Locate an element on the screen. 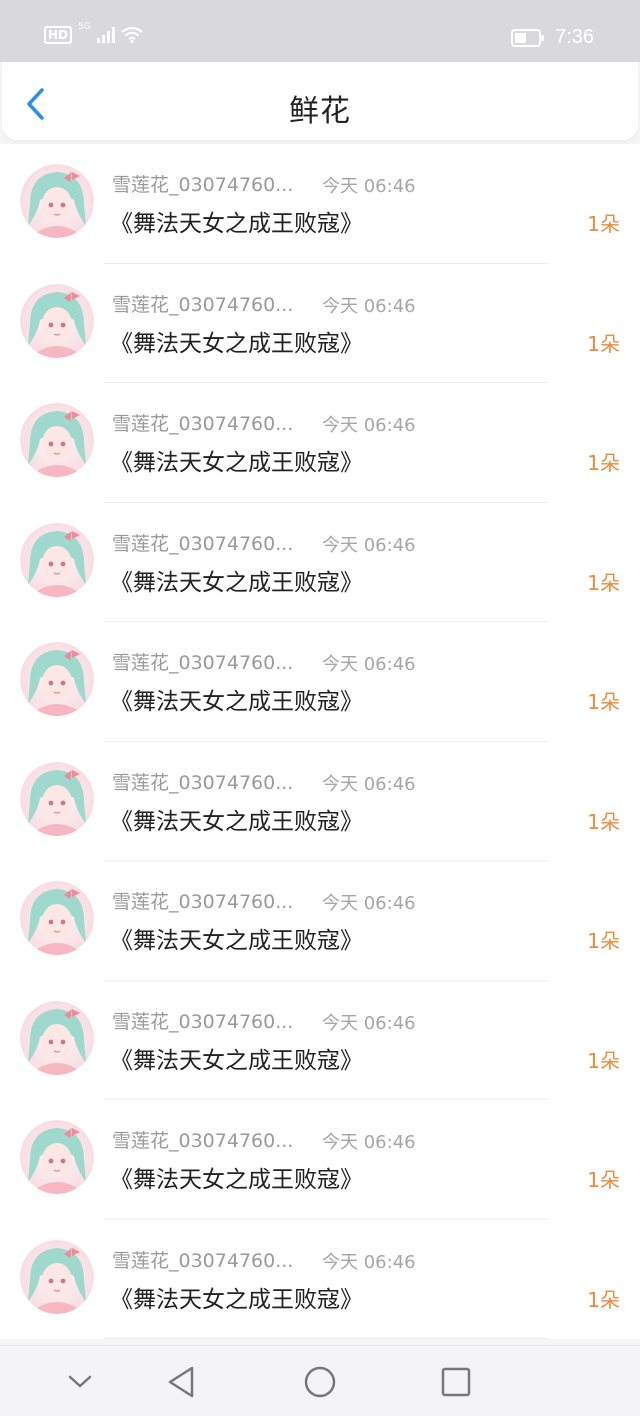  wifi-icon is located at coordinates (132, 35).